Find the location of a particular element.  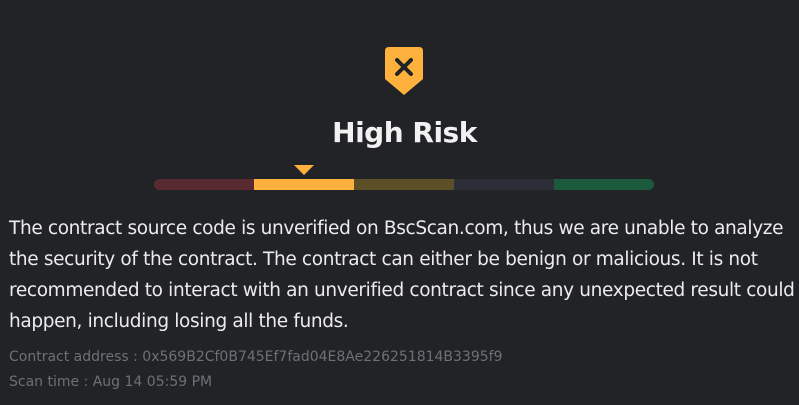

shield-x-icon is located at coordinates (404, 71).